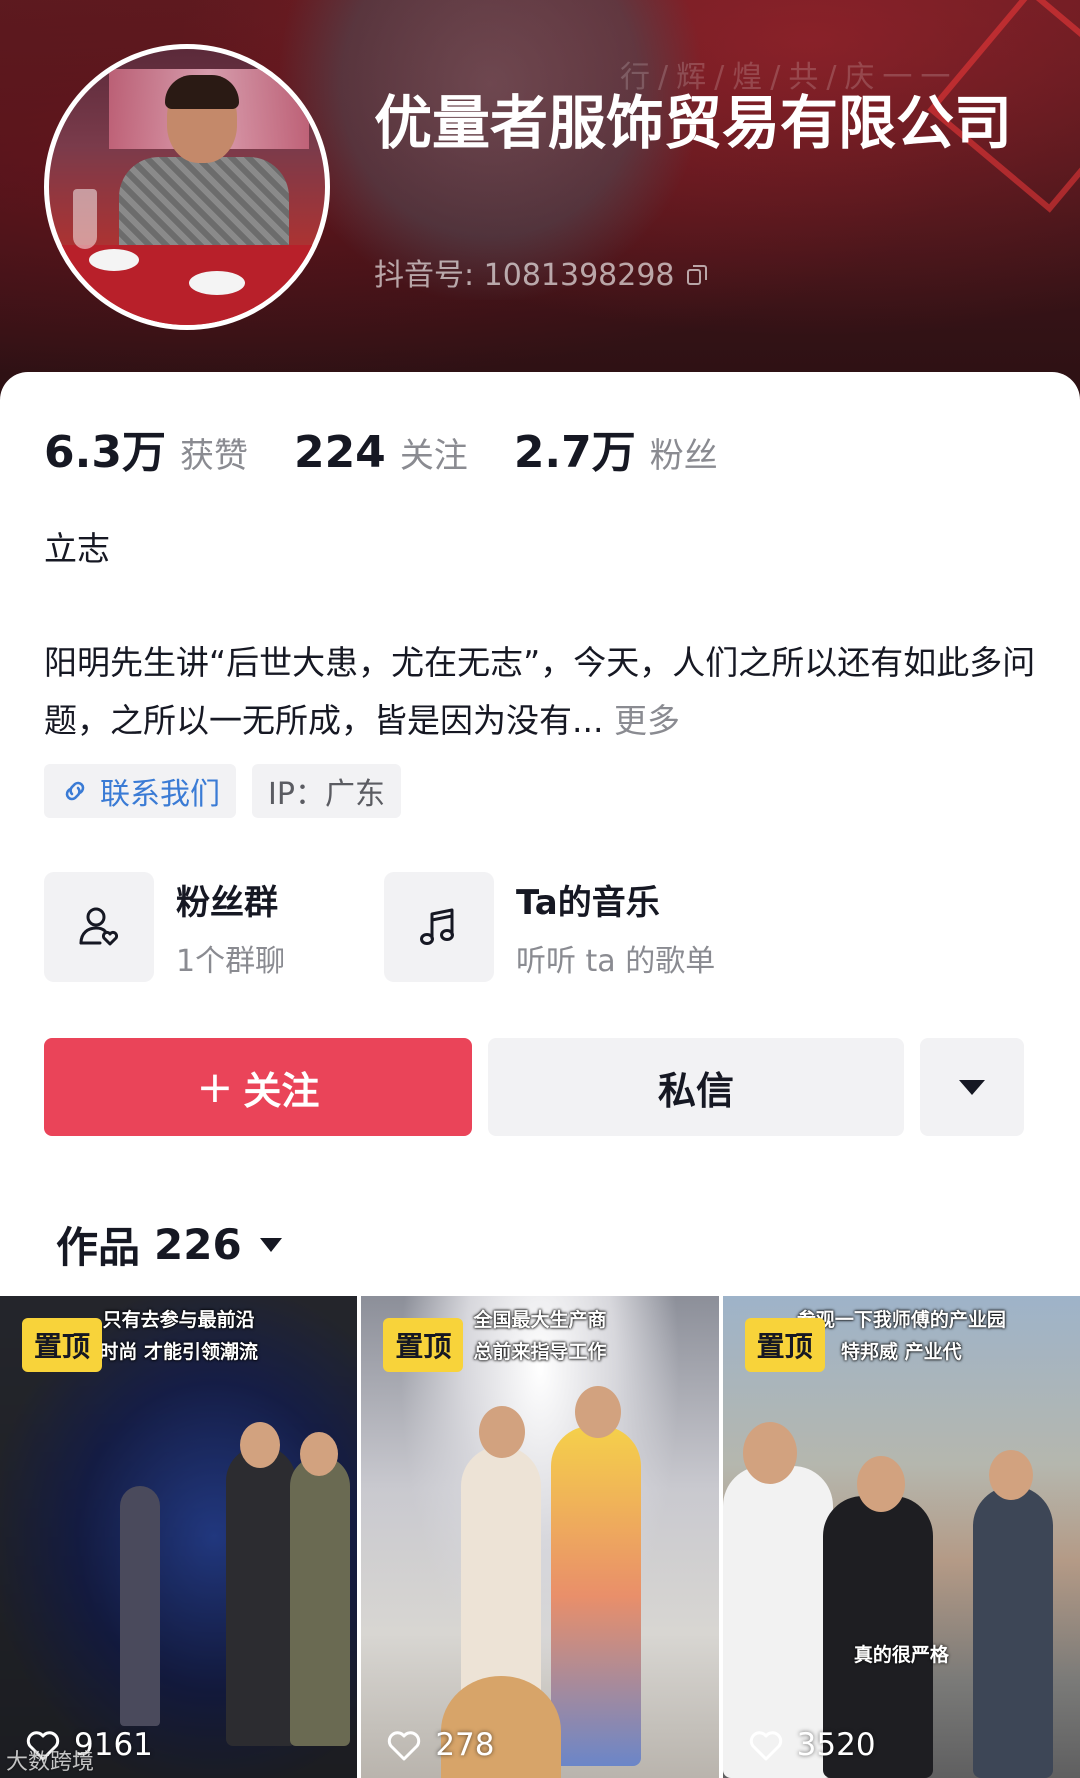 Image resolution: width=1080 pixels, height=1778 pixels. Describe the element at coordinates (105, 452) in the screenshot. I see `stat-likes-value: 6.3万` at that location.